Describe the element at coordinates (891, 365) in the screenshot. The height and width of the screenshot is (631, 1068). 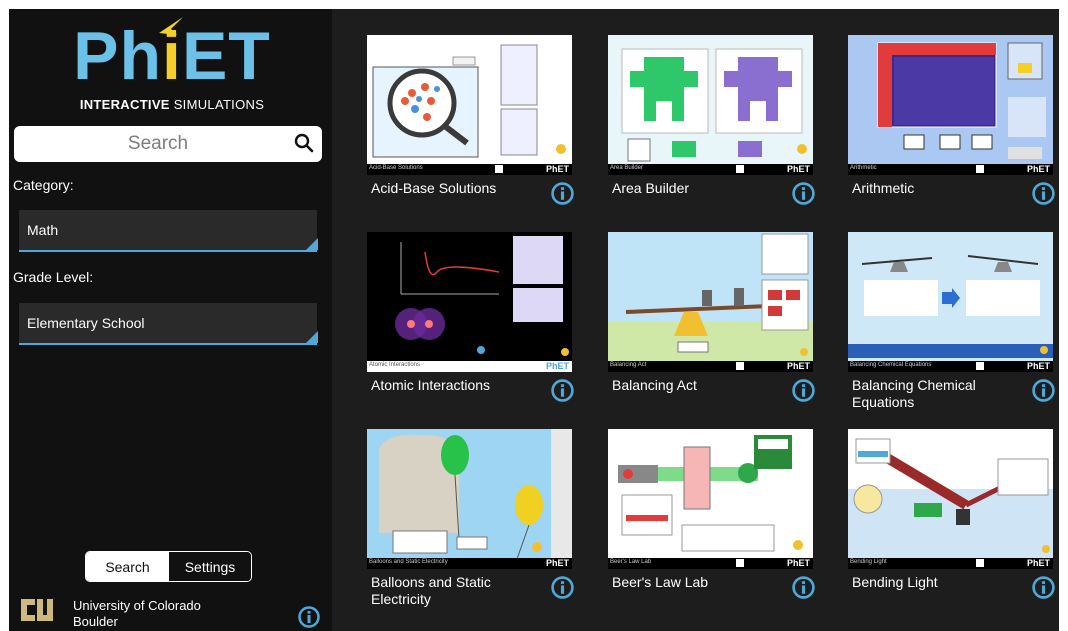
I see `thumb-label: Balancing Chemical Equations` at that location.